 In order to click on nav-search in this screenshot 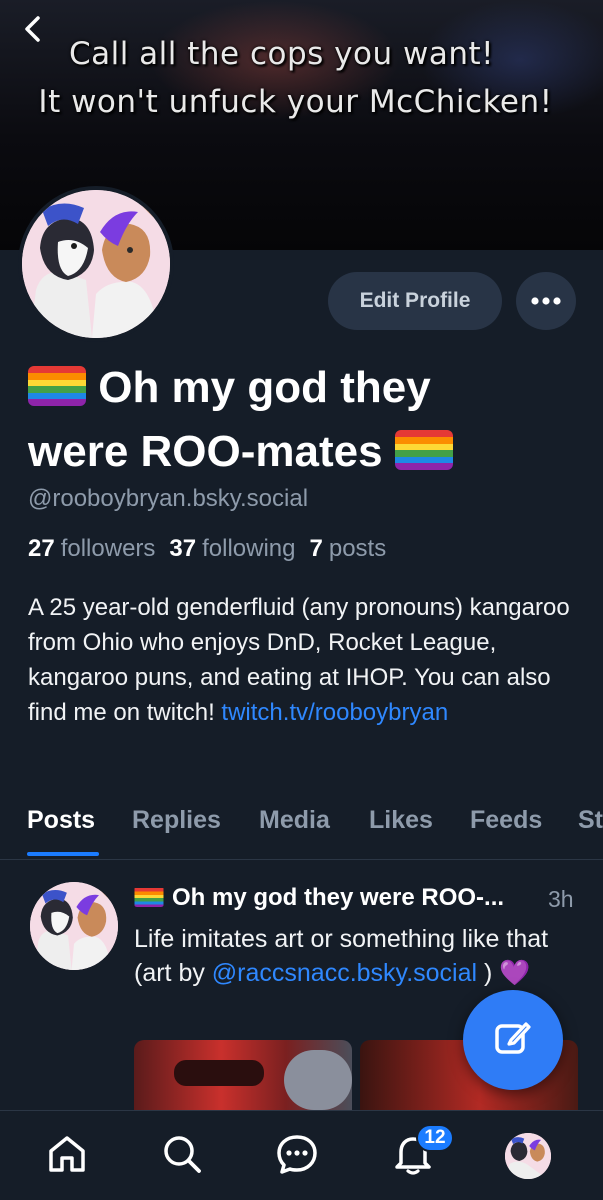, I will do `click(182, 1156)`.